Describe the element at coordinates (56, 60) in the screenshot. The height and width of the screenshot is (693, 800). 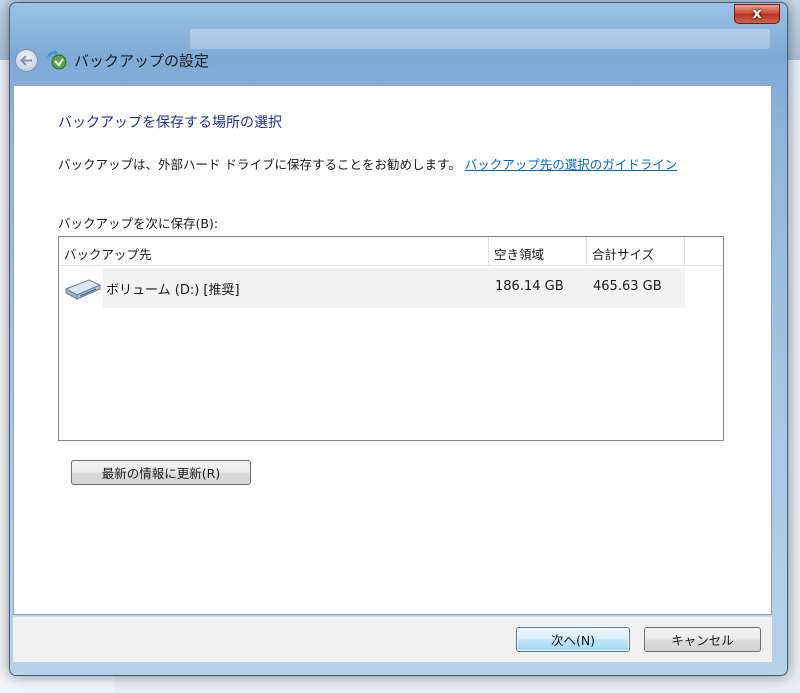
I see `backup-app-icon` at that location.